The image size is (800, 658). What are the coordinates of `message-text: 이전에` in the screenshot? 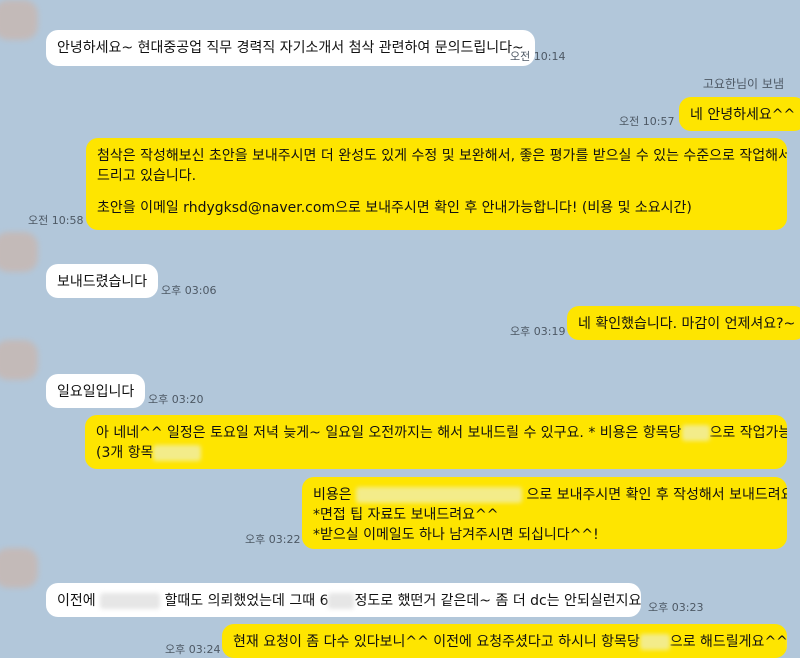 It's located at (76, 601).